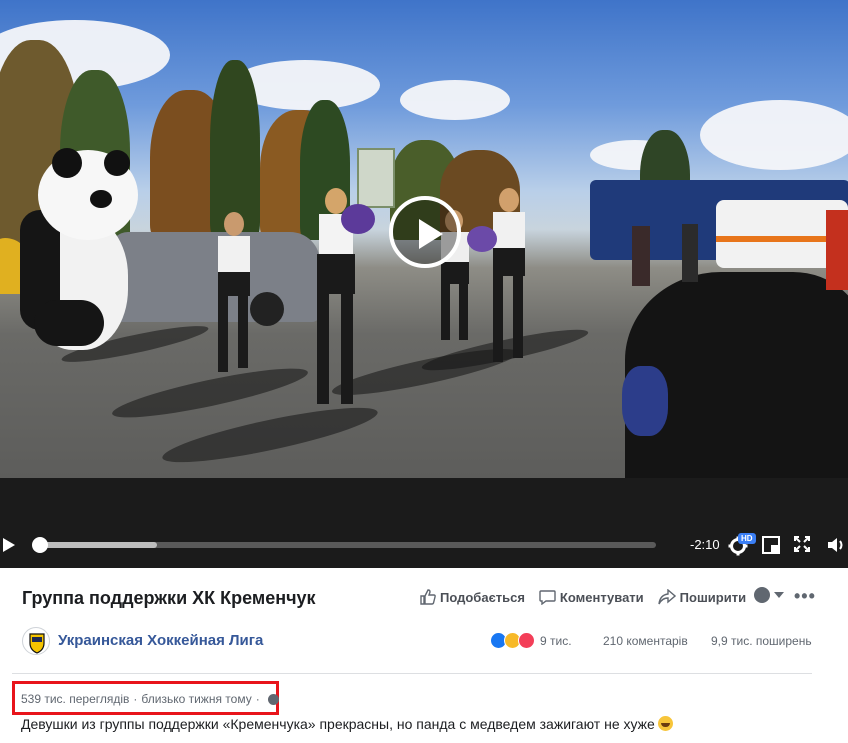 This screenshot has height=743, width=848. Describe the element at coordinates (713, 597) in the screenshot. I see `share-label: Поширити` at that location.